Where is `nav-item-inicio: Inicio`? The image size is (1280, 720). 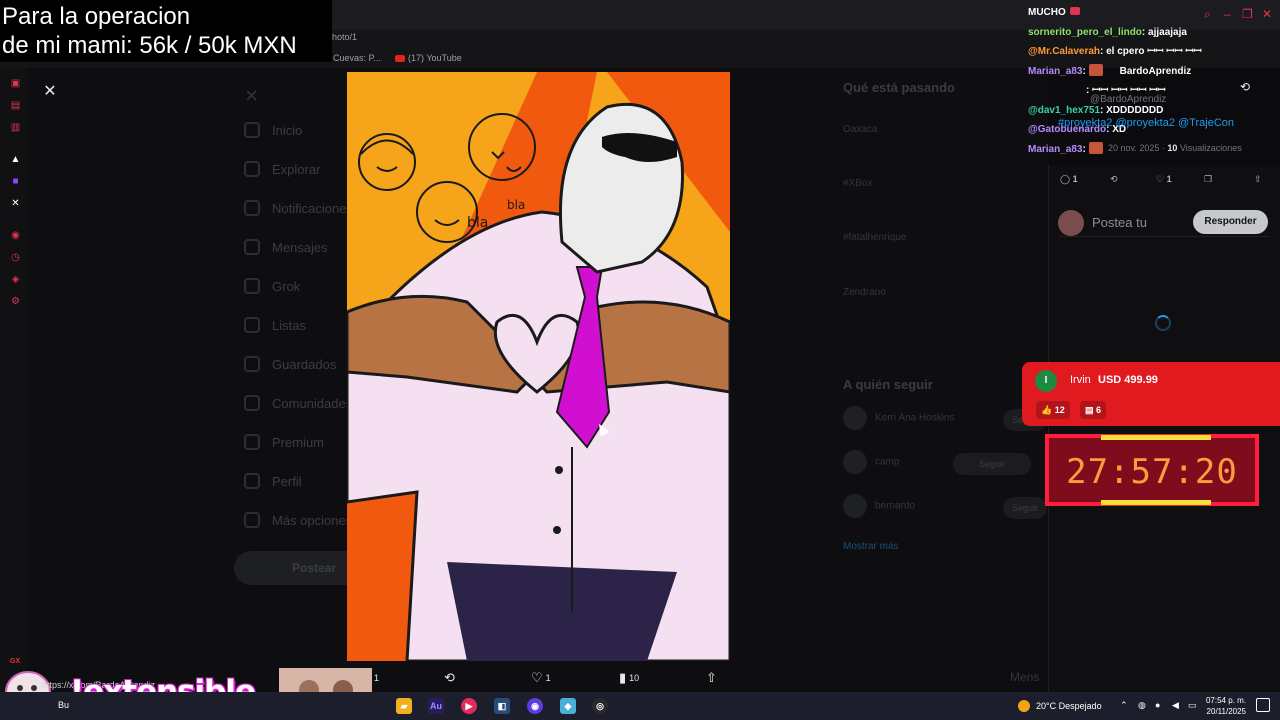
nav-item-inicio: Inicio is located at coordinates (273, 130).